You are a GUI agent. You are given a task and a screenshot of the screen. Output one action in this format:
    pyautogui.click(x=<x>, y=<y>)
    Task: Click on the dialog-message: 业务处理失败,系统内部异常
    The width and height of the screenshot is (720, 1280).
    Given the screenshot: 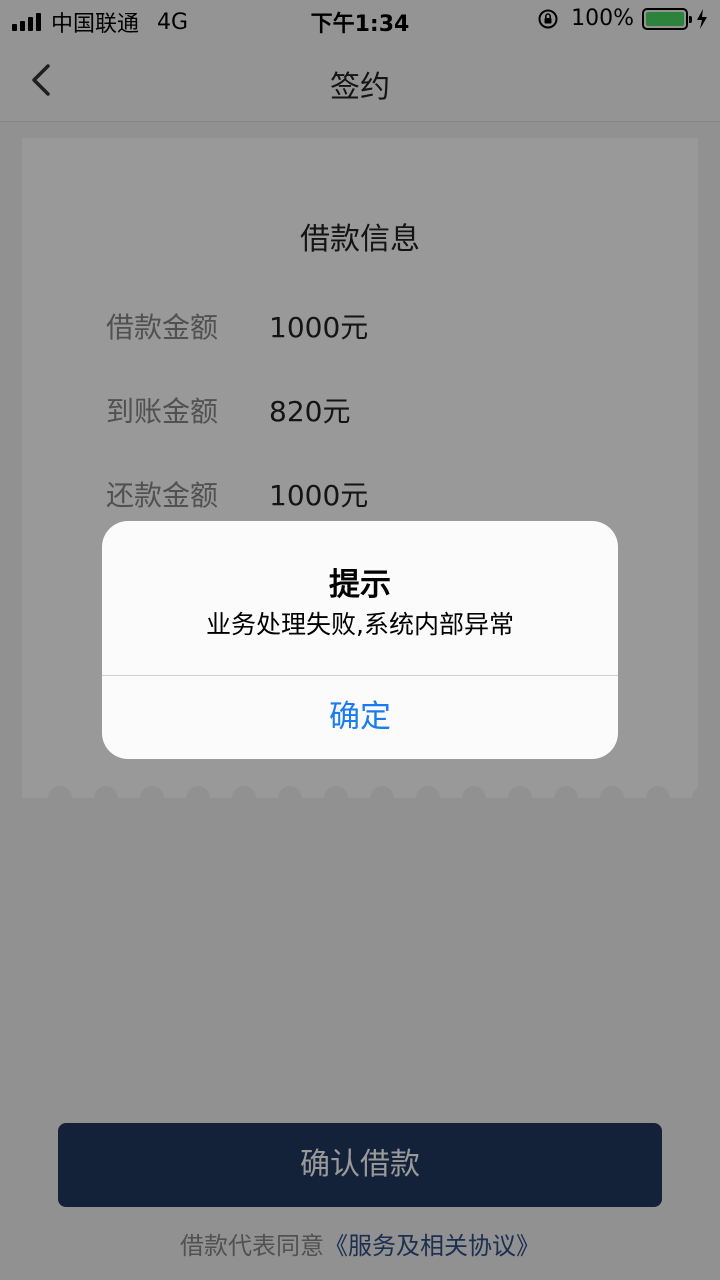 What is the action you would take?
    pyautogui.click(x=360, y=624)
    